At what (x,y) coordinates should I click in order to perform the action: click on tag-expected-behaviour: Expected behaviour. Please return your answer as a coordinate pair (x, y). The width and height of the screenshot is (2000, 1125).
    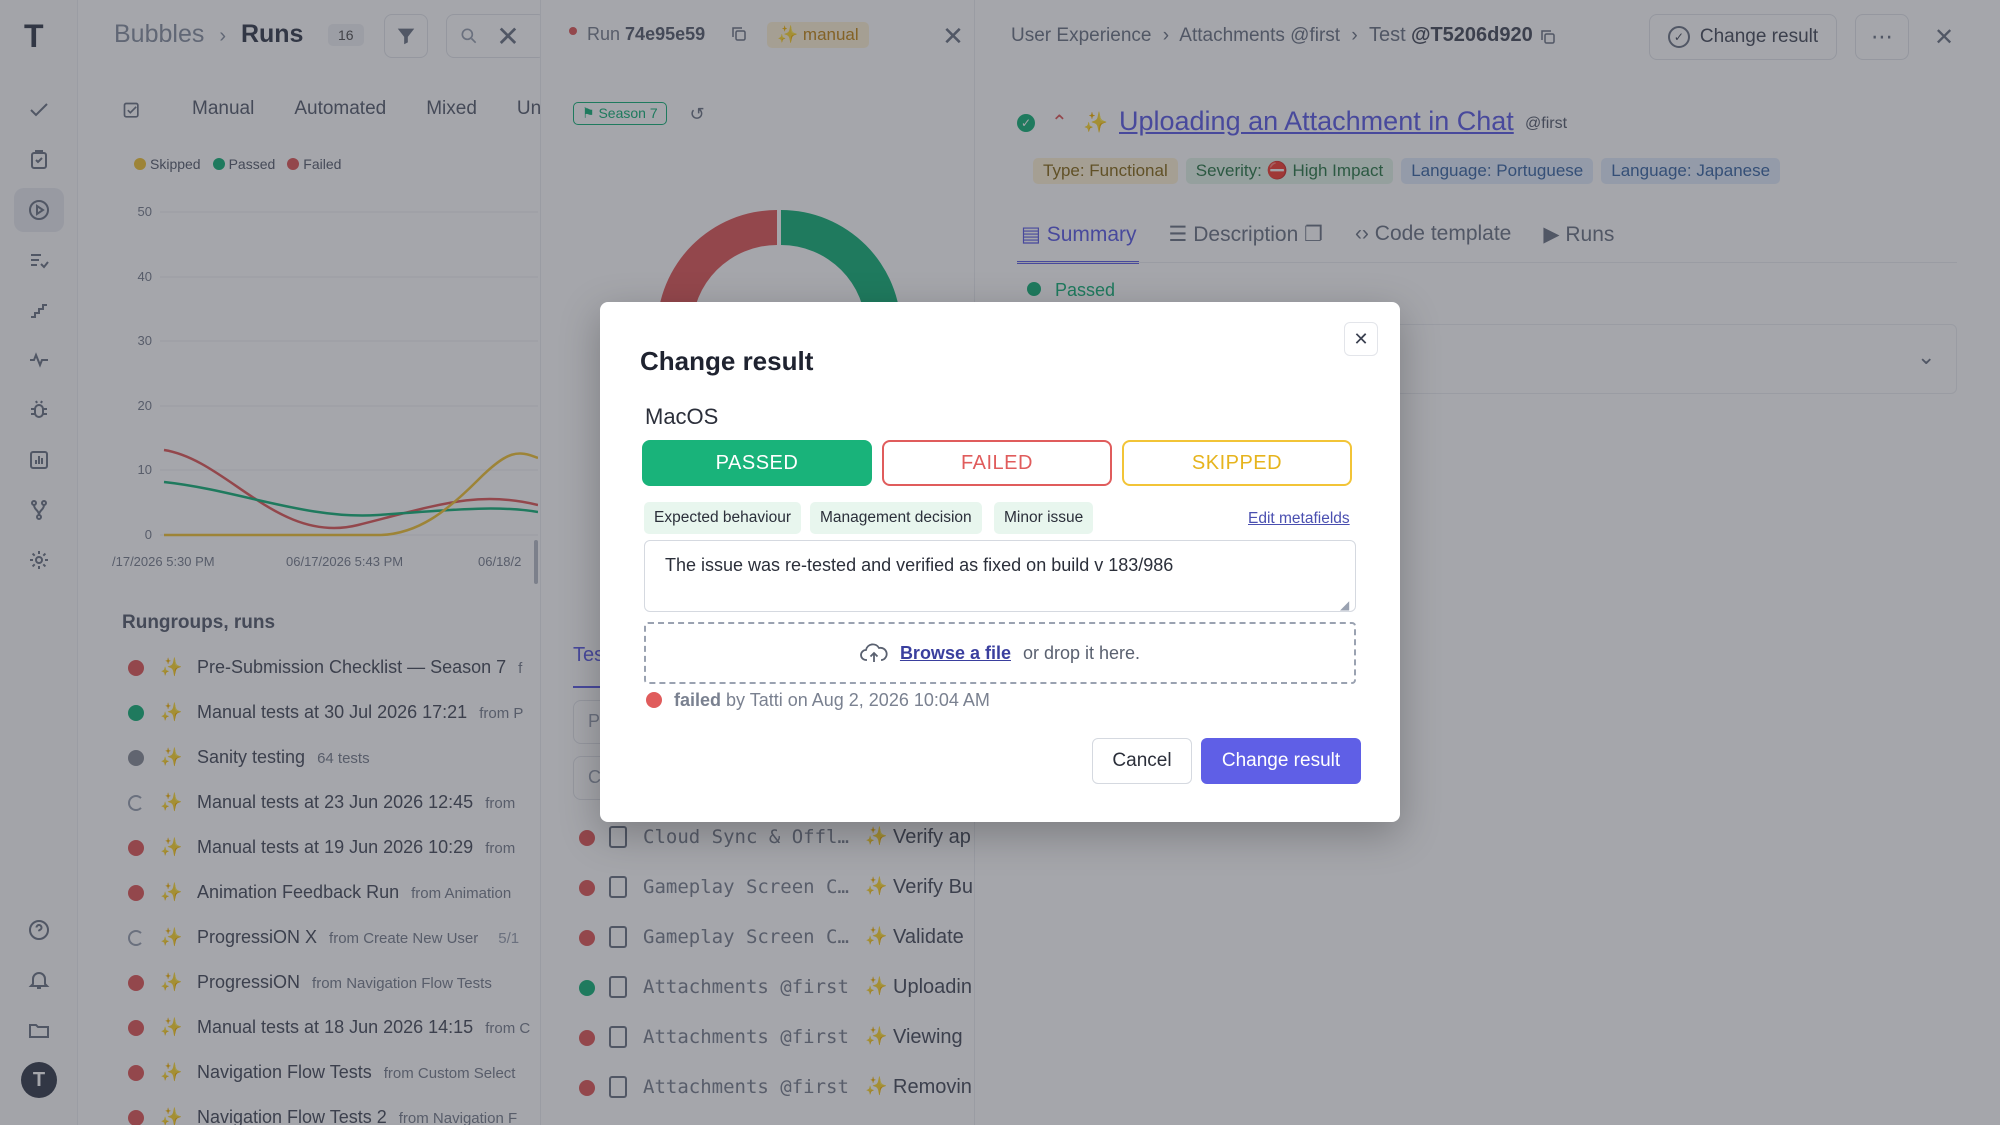
    Looking at the image, I should click on (723, 518).